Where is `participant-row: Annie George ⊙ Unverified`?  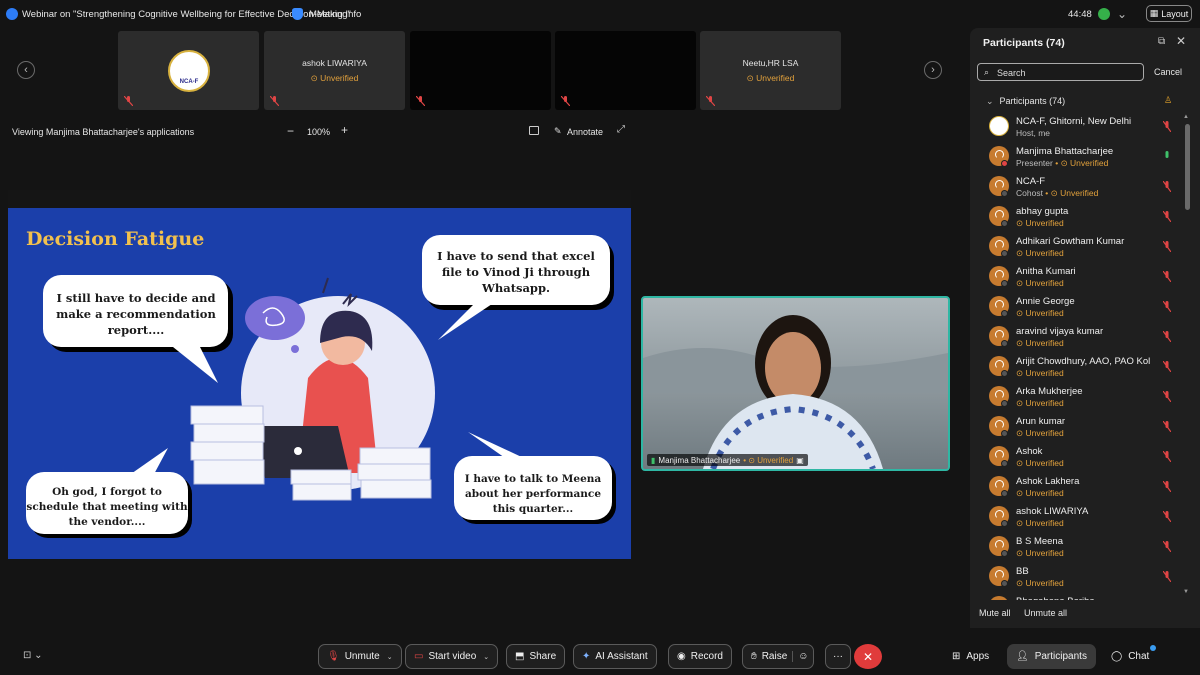 participant-row: Annie George ⊙ Unverified is located at coordinates (1076, 307).